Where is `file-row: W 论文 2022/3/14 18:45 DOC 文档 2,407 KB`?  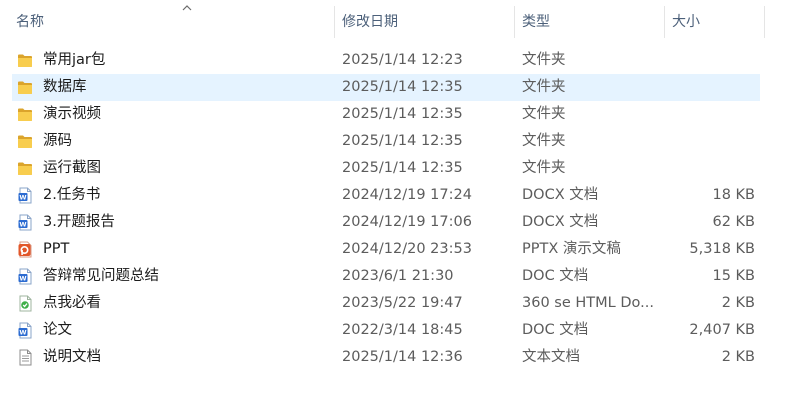 file-row: W 论文 2022/3/14 18:45 DOC 文档 2,407 KB is located at coordinates (386, 330).